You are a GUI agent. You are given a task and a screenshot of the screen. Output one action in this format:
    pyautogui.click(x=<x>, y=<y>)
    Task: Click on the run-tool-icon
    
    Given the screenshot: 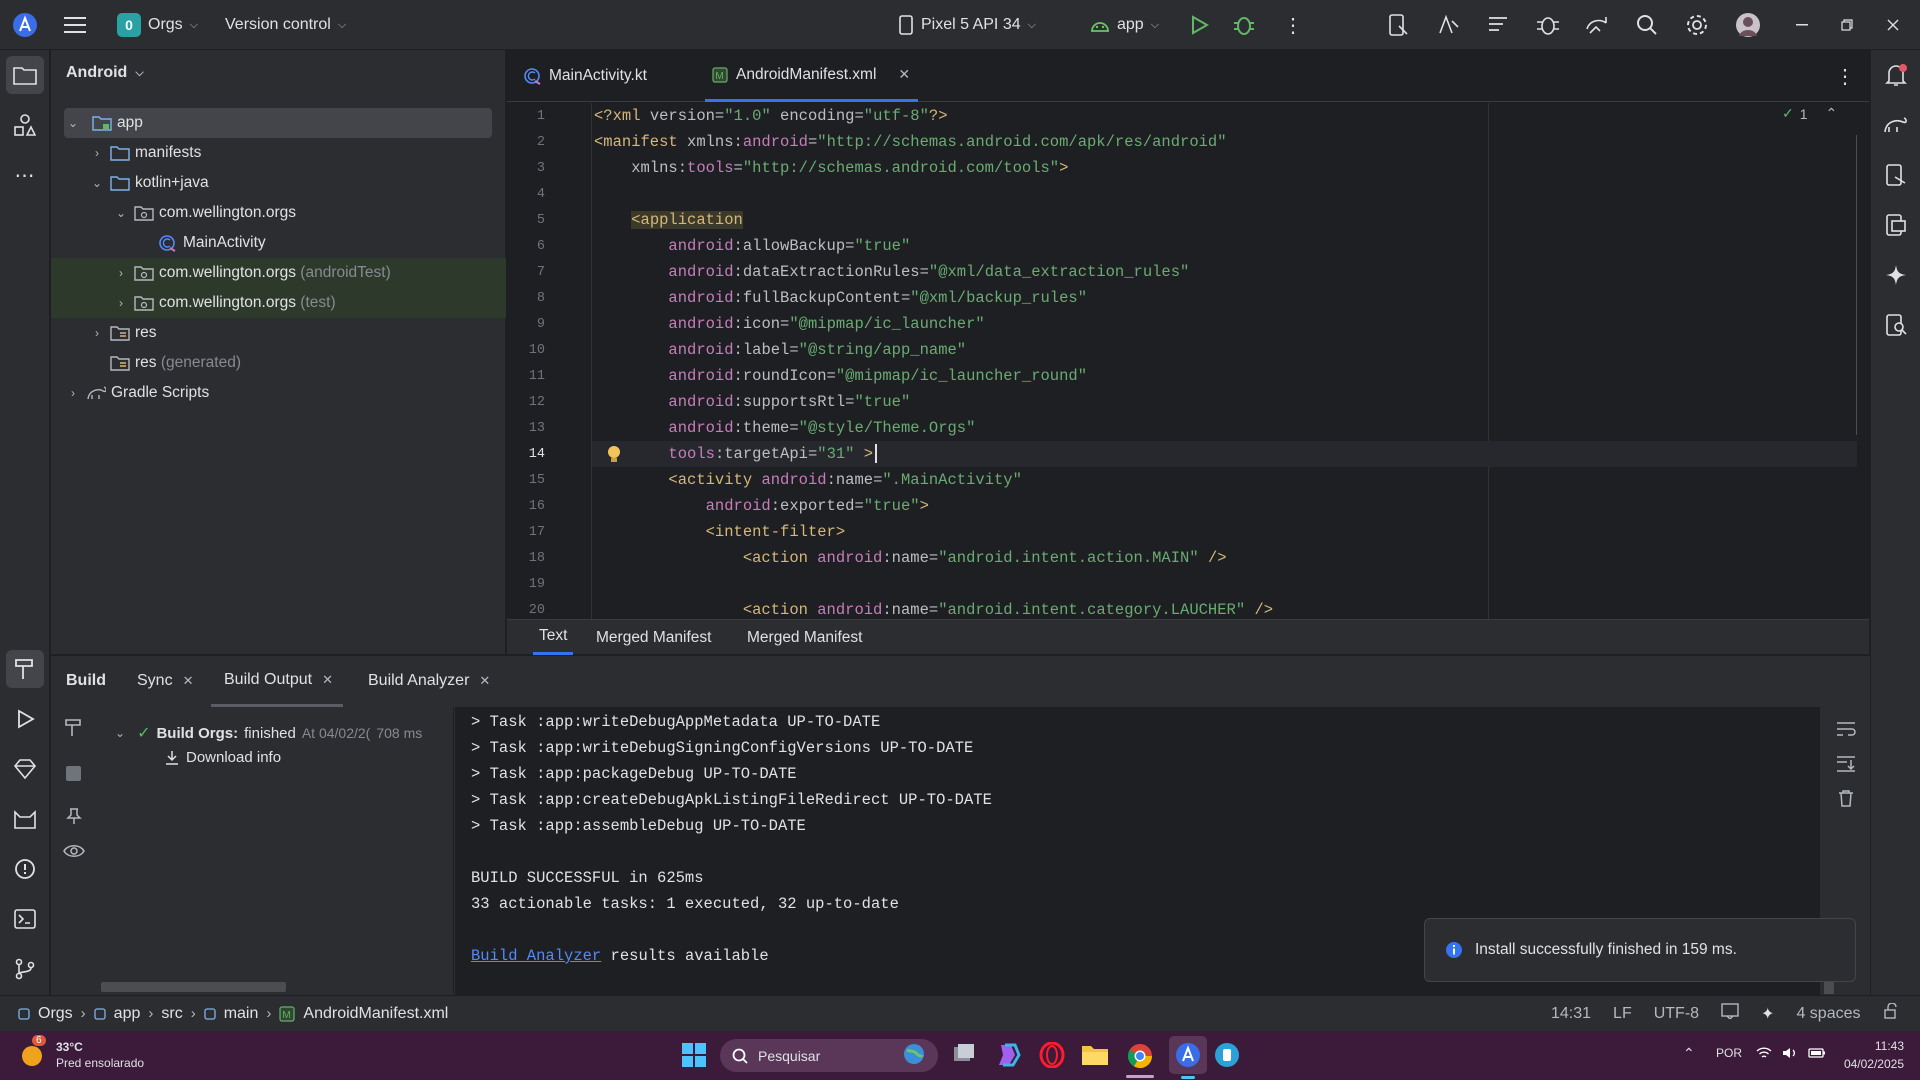 What is the action you would take?
    pyautogui.click(x=25, y=719)
    